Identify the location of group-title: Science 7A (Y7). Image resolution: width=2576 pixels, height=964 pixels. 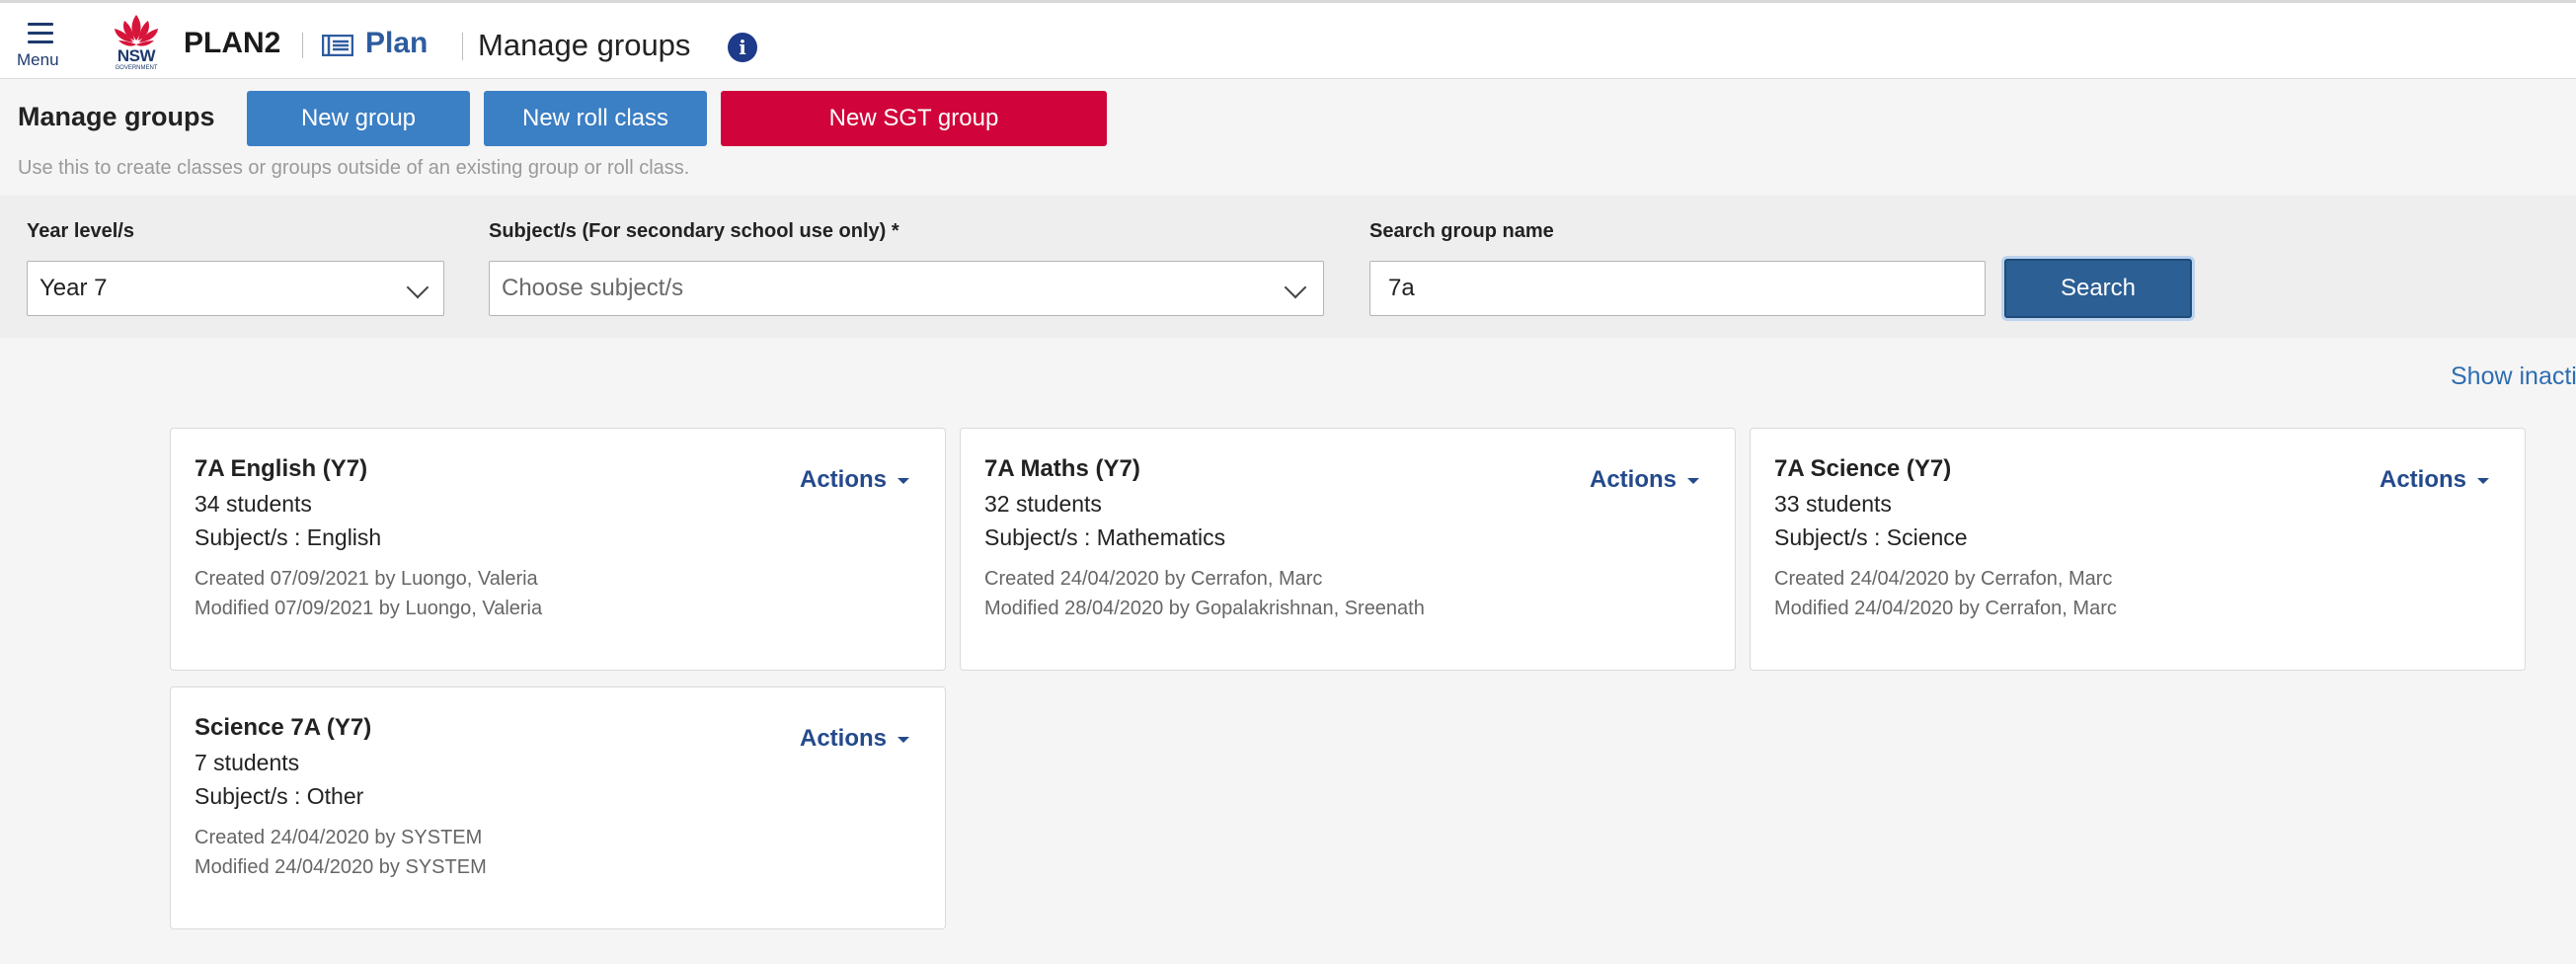
(283, 727).